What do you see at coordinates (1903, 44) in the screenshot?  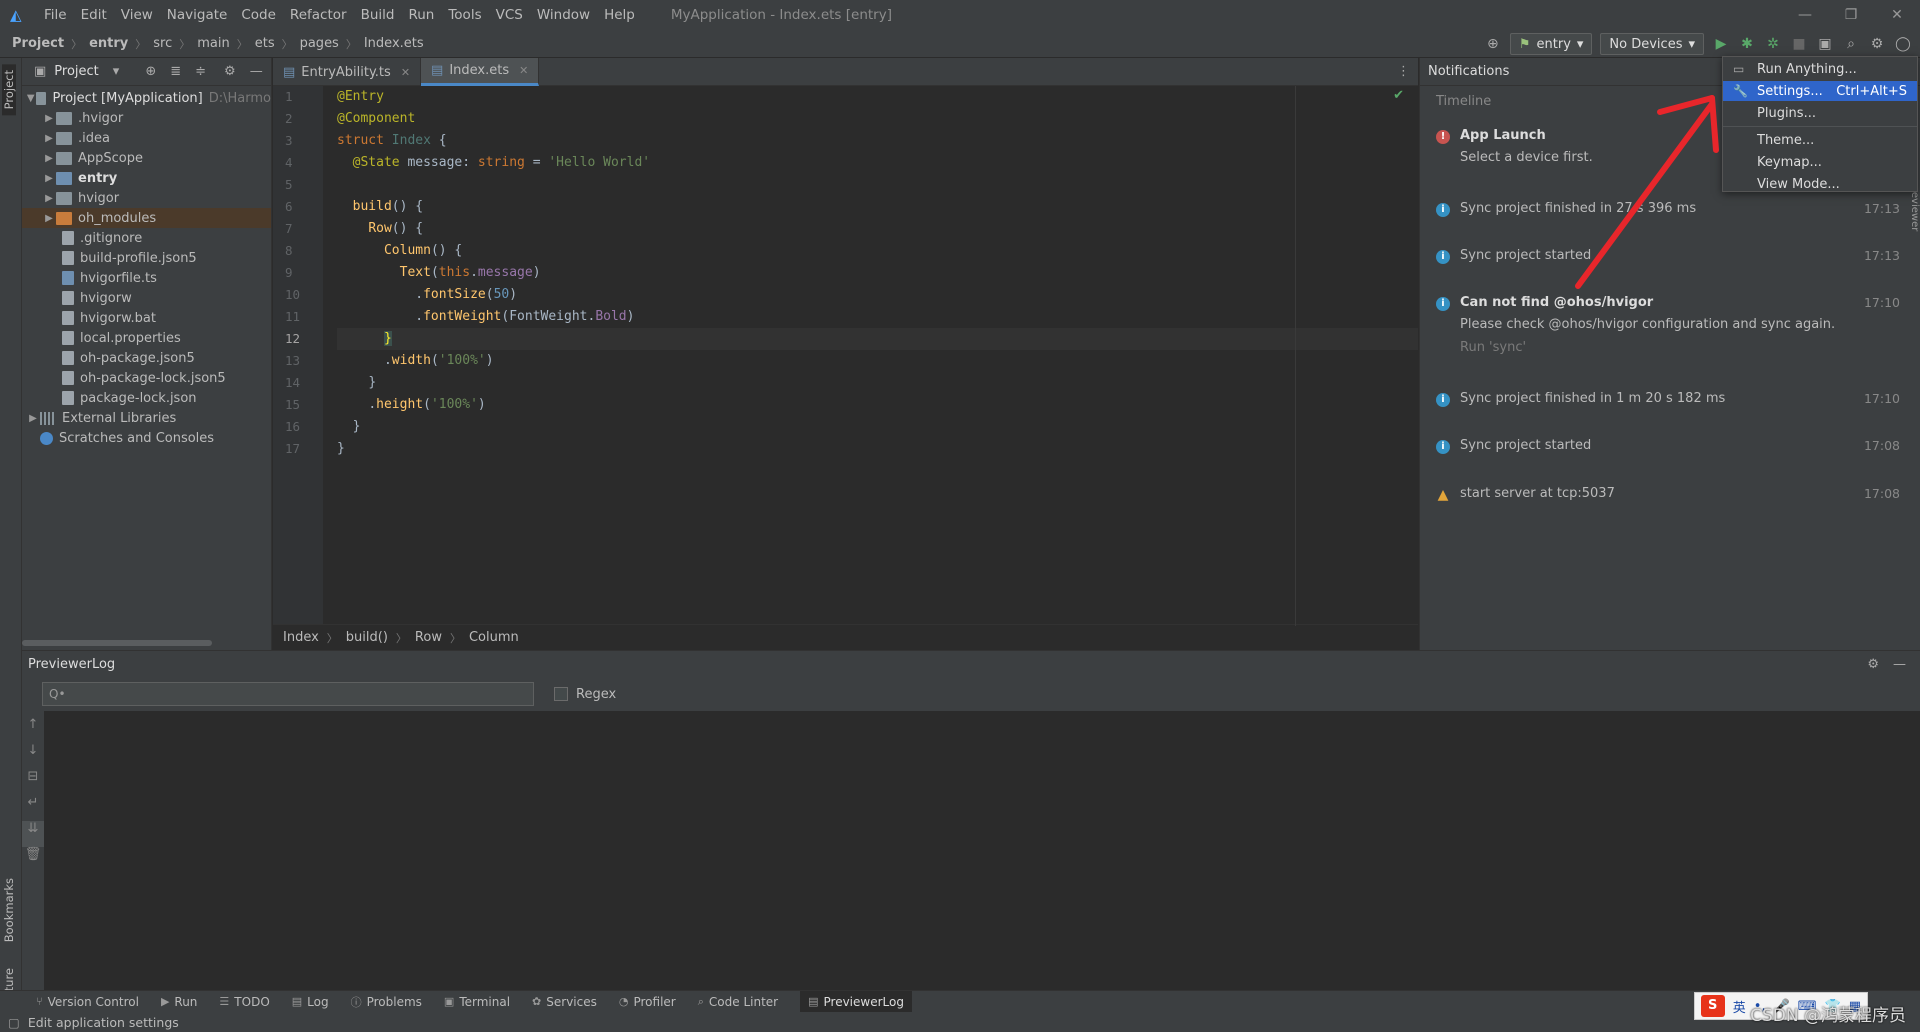 I see `account-icon: ◯` at bounding box center [1903, 44].